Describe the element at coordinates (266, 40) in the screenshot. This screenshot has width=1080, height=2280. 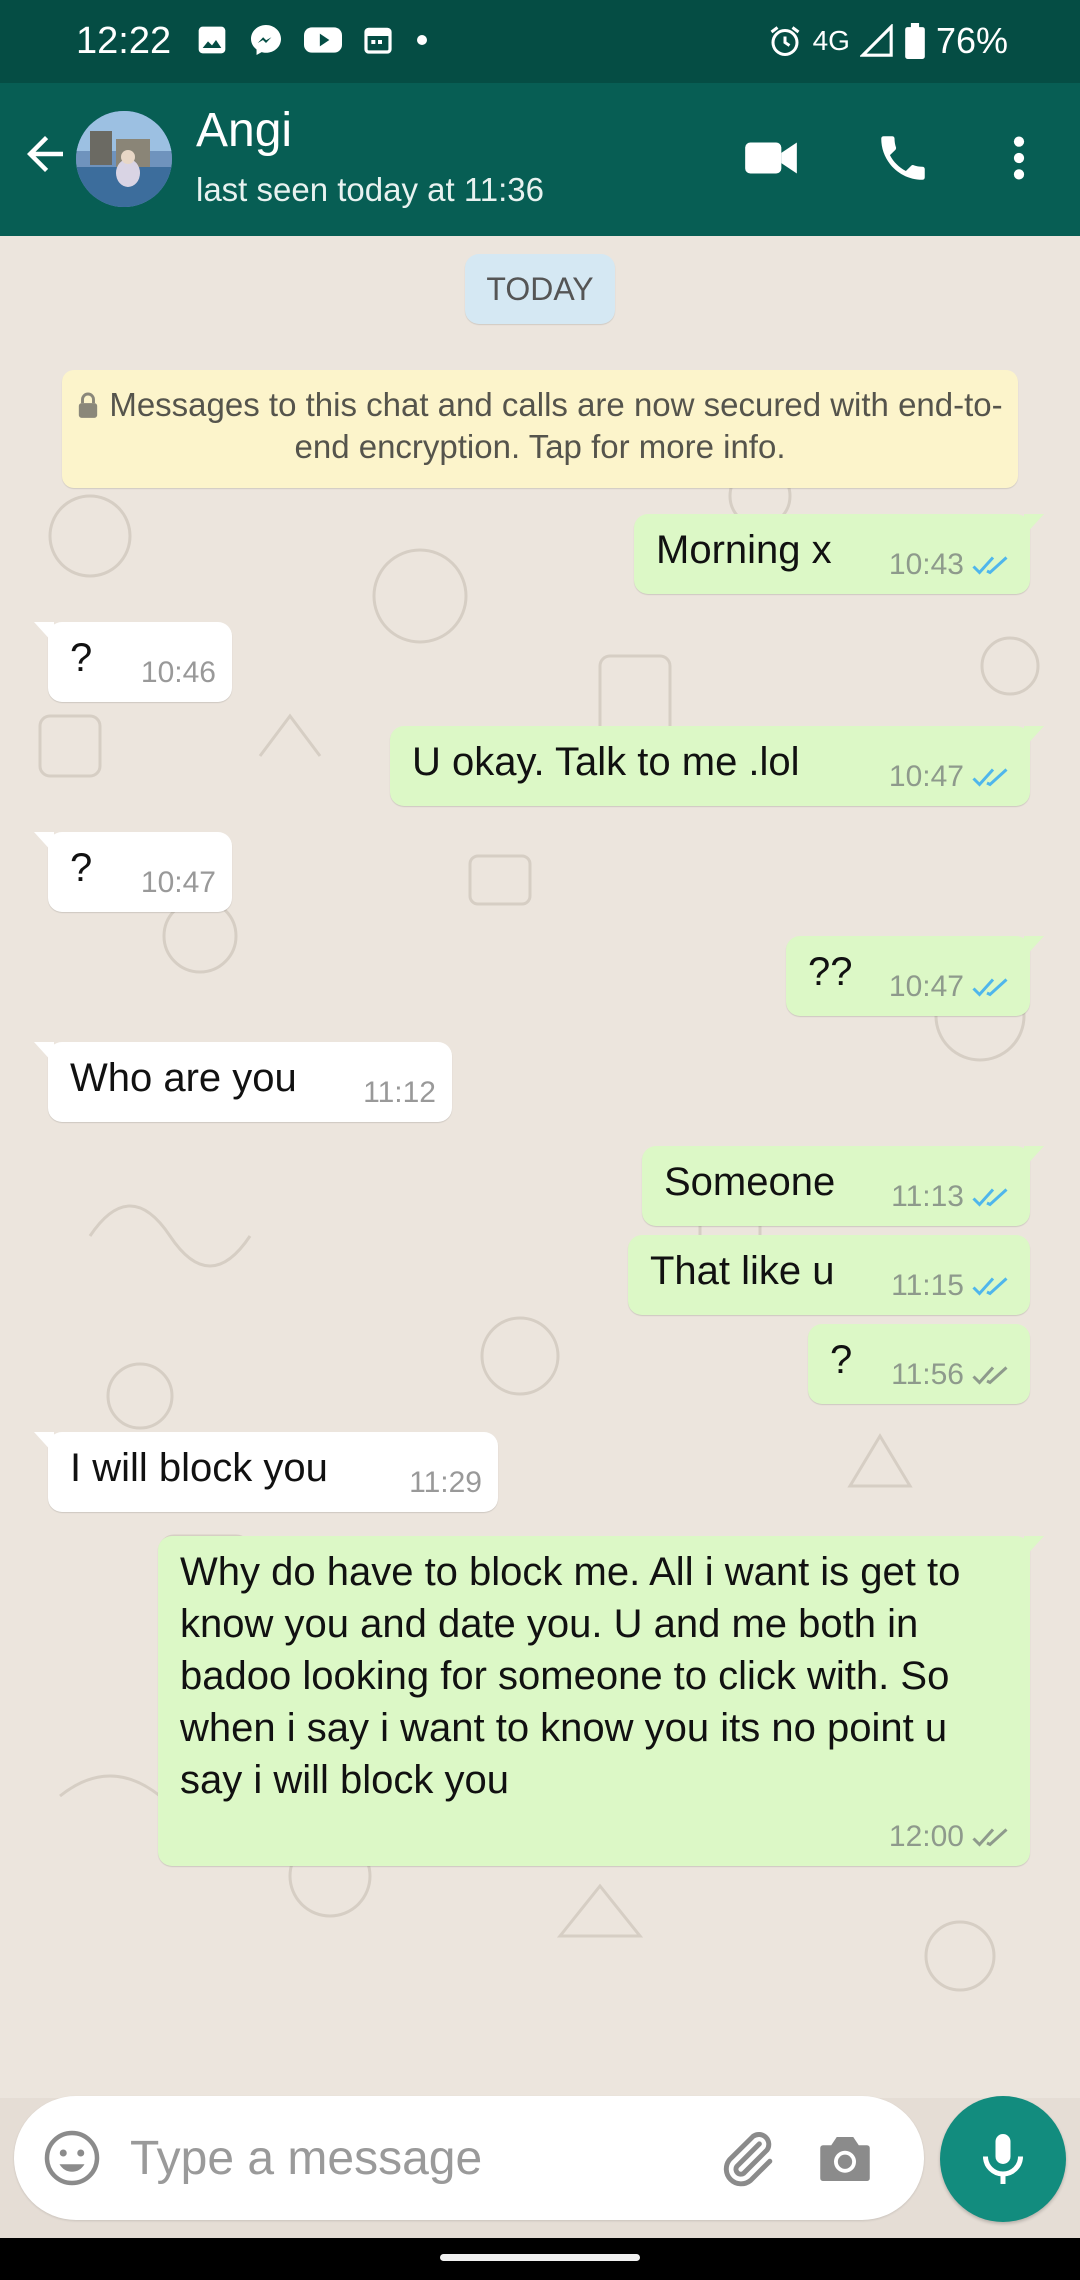
I see `messenger-icon` at that location.